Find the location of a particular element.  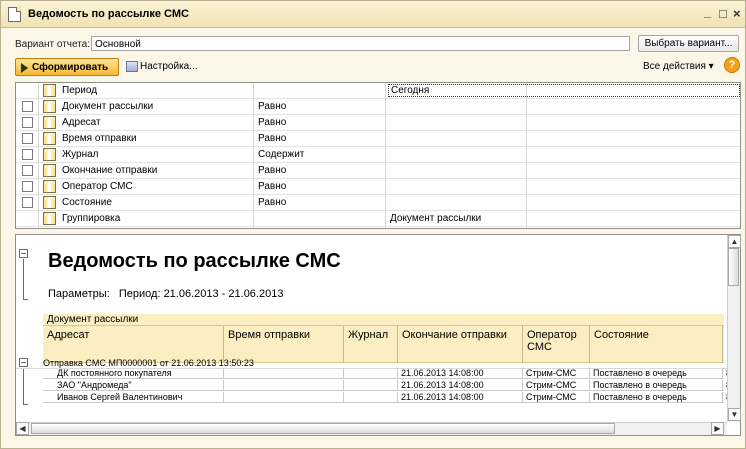

setting-row-period: Период Сегодня is located at coordinates (378, 91).